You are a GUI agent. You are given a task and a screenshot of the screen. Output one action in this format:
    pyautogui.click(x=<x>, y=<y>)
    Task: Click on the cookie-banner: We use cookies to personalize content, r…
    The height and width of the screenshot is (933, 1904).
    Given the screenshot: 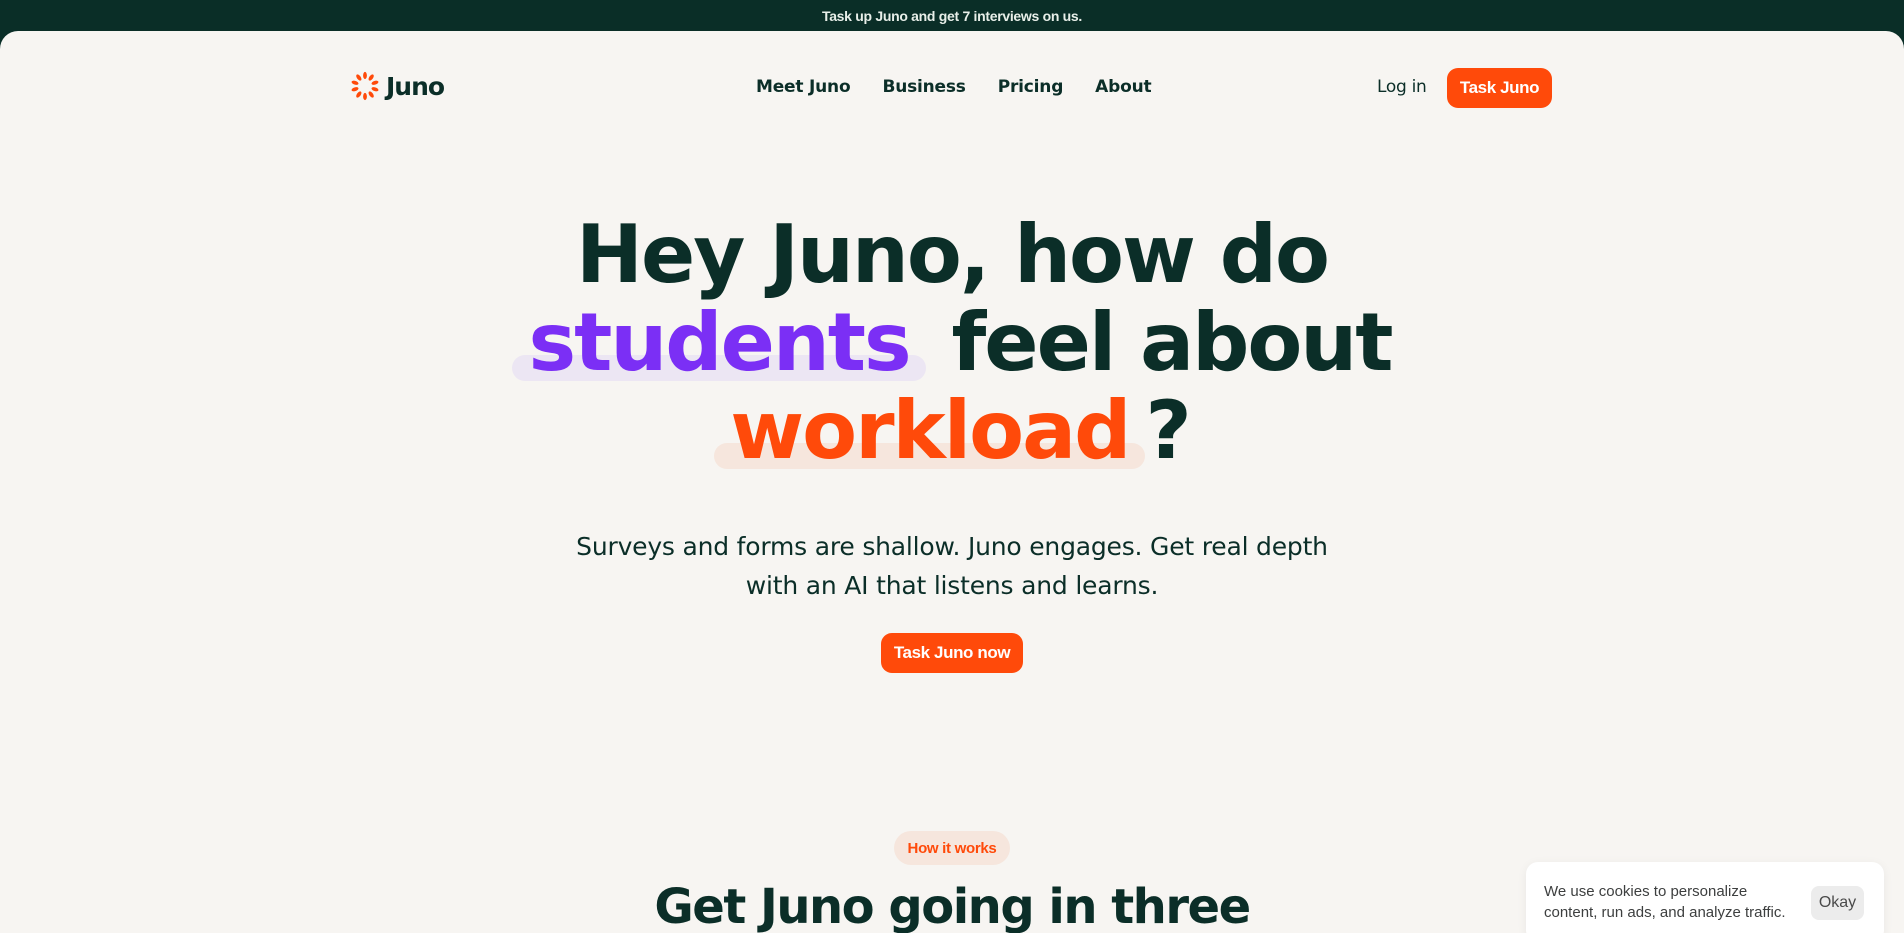 What is the action you would take?
    pyautogui.click(x=1705, y=897)
    